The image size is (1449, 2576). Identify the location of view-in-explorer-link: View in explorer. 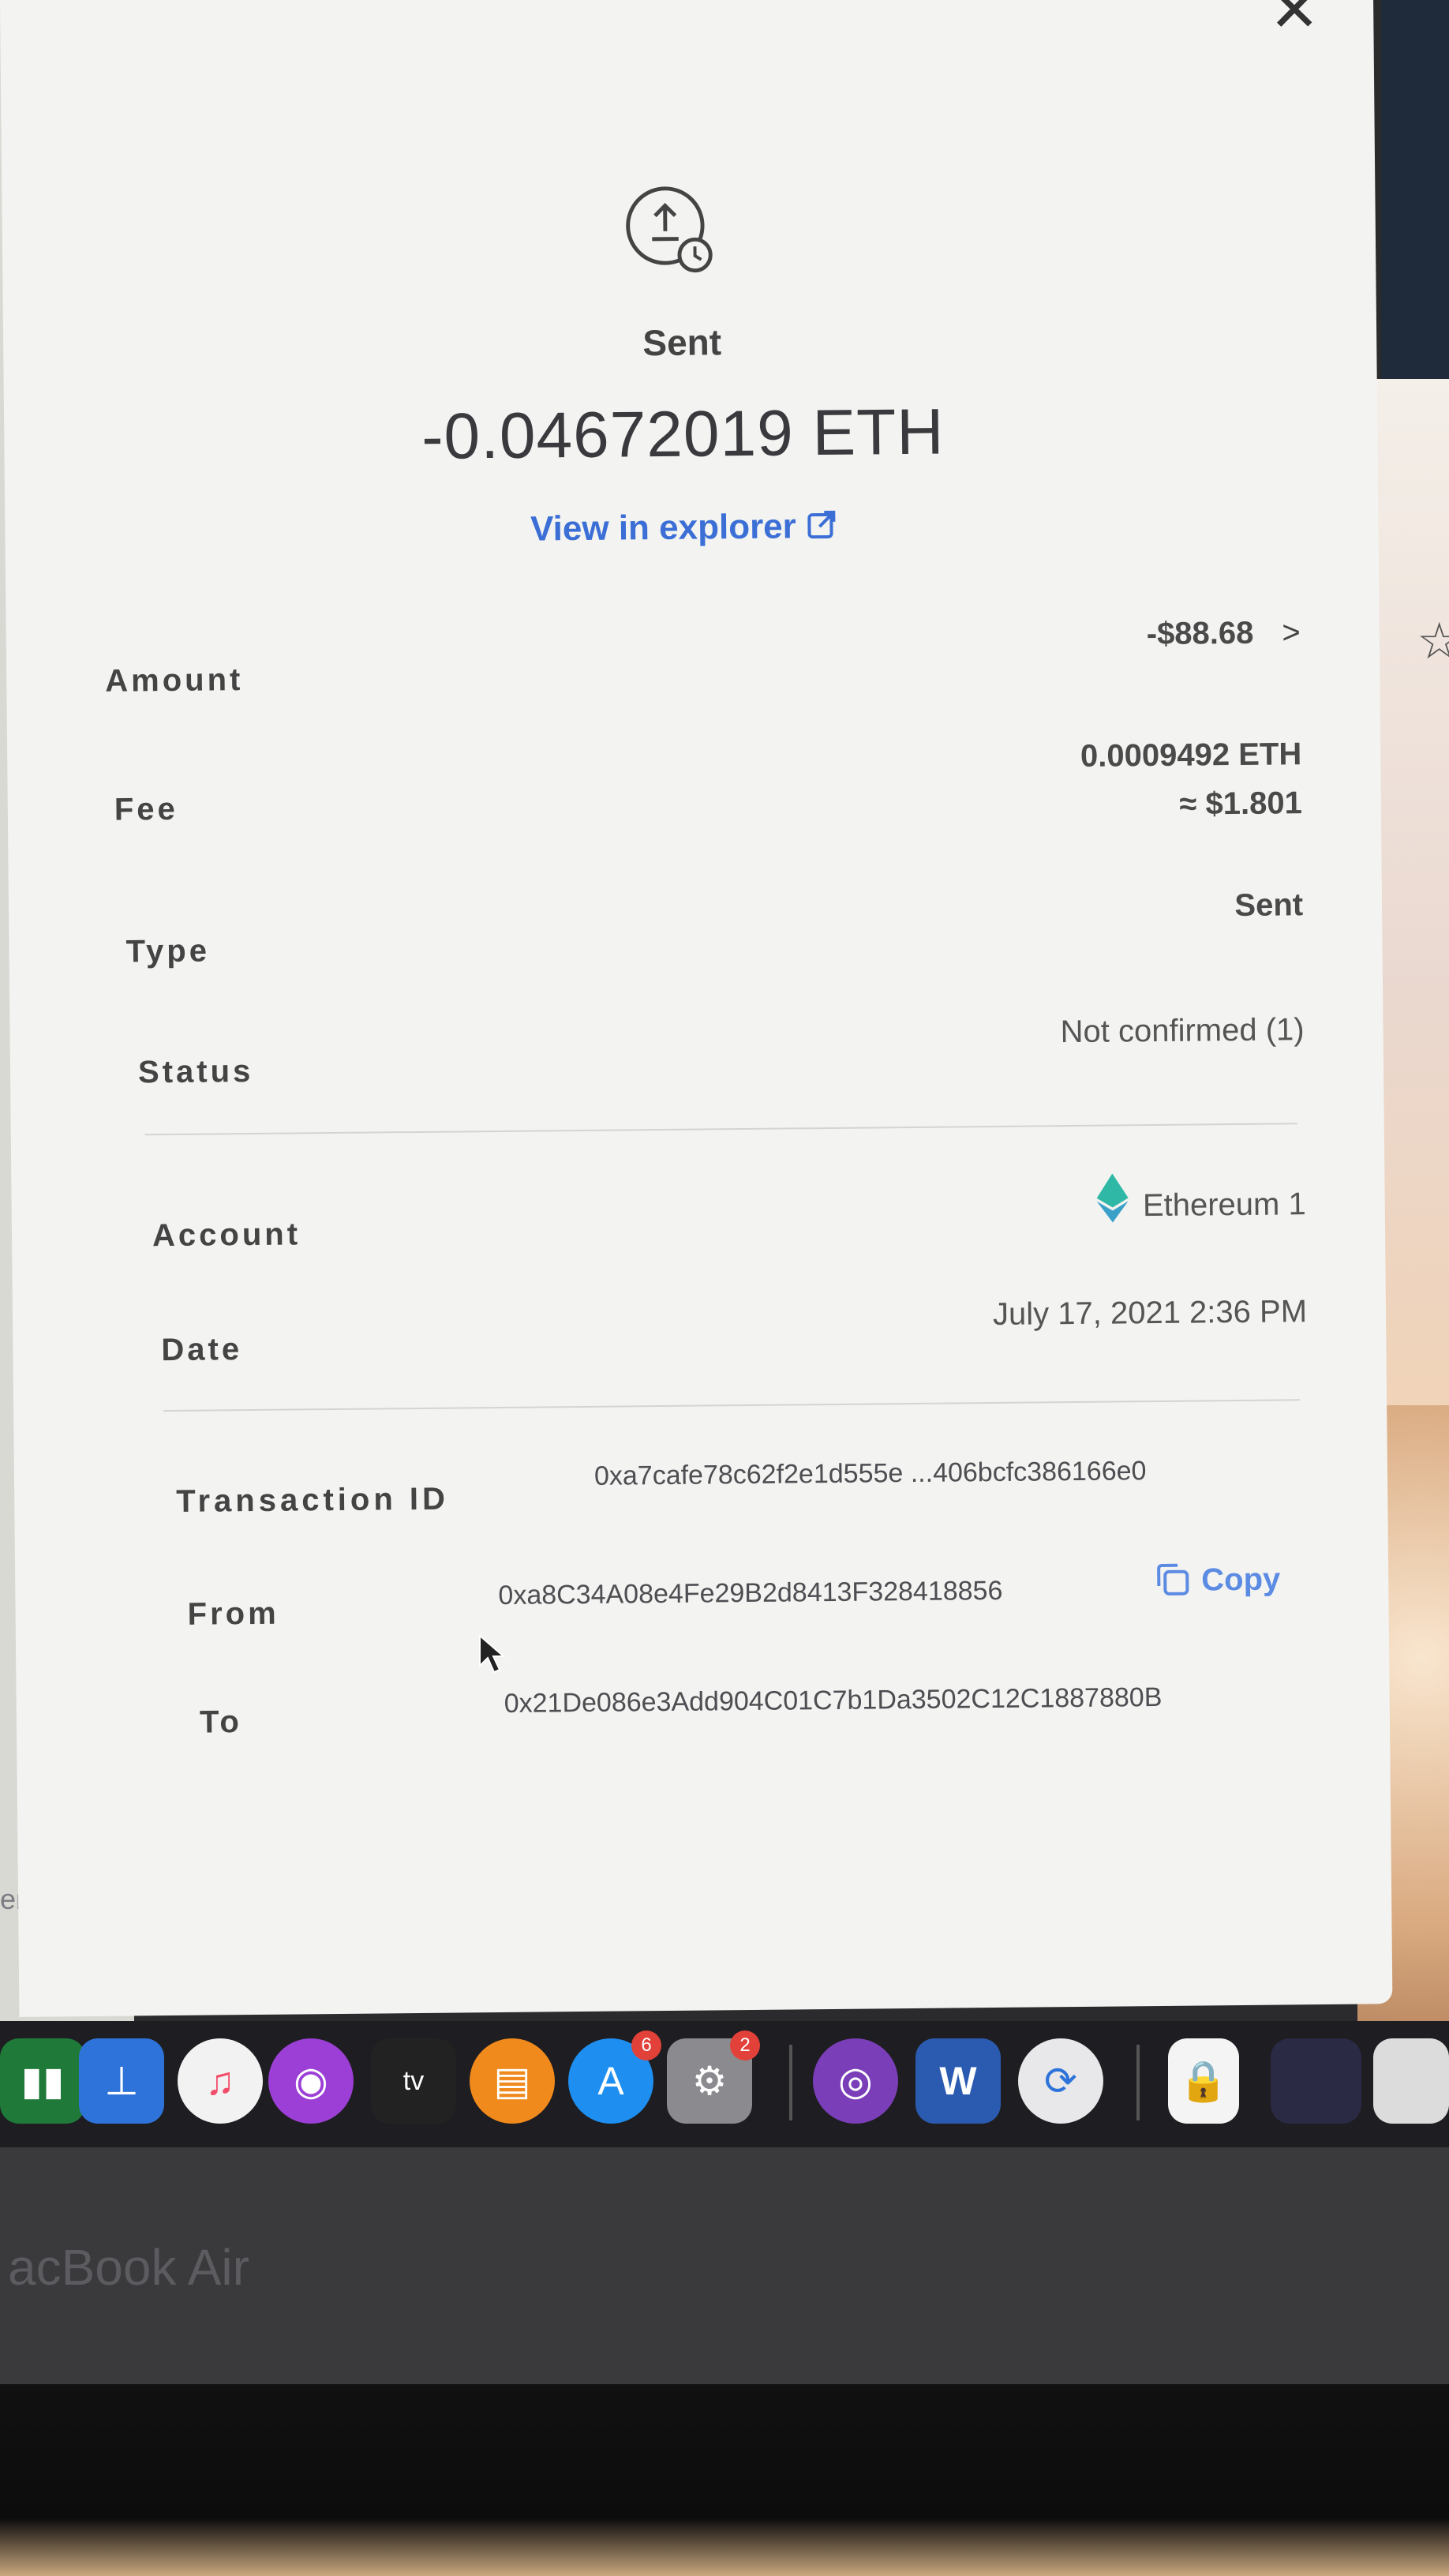
(683, 527).